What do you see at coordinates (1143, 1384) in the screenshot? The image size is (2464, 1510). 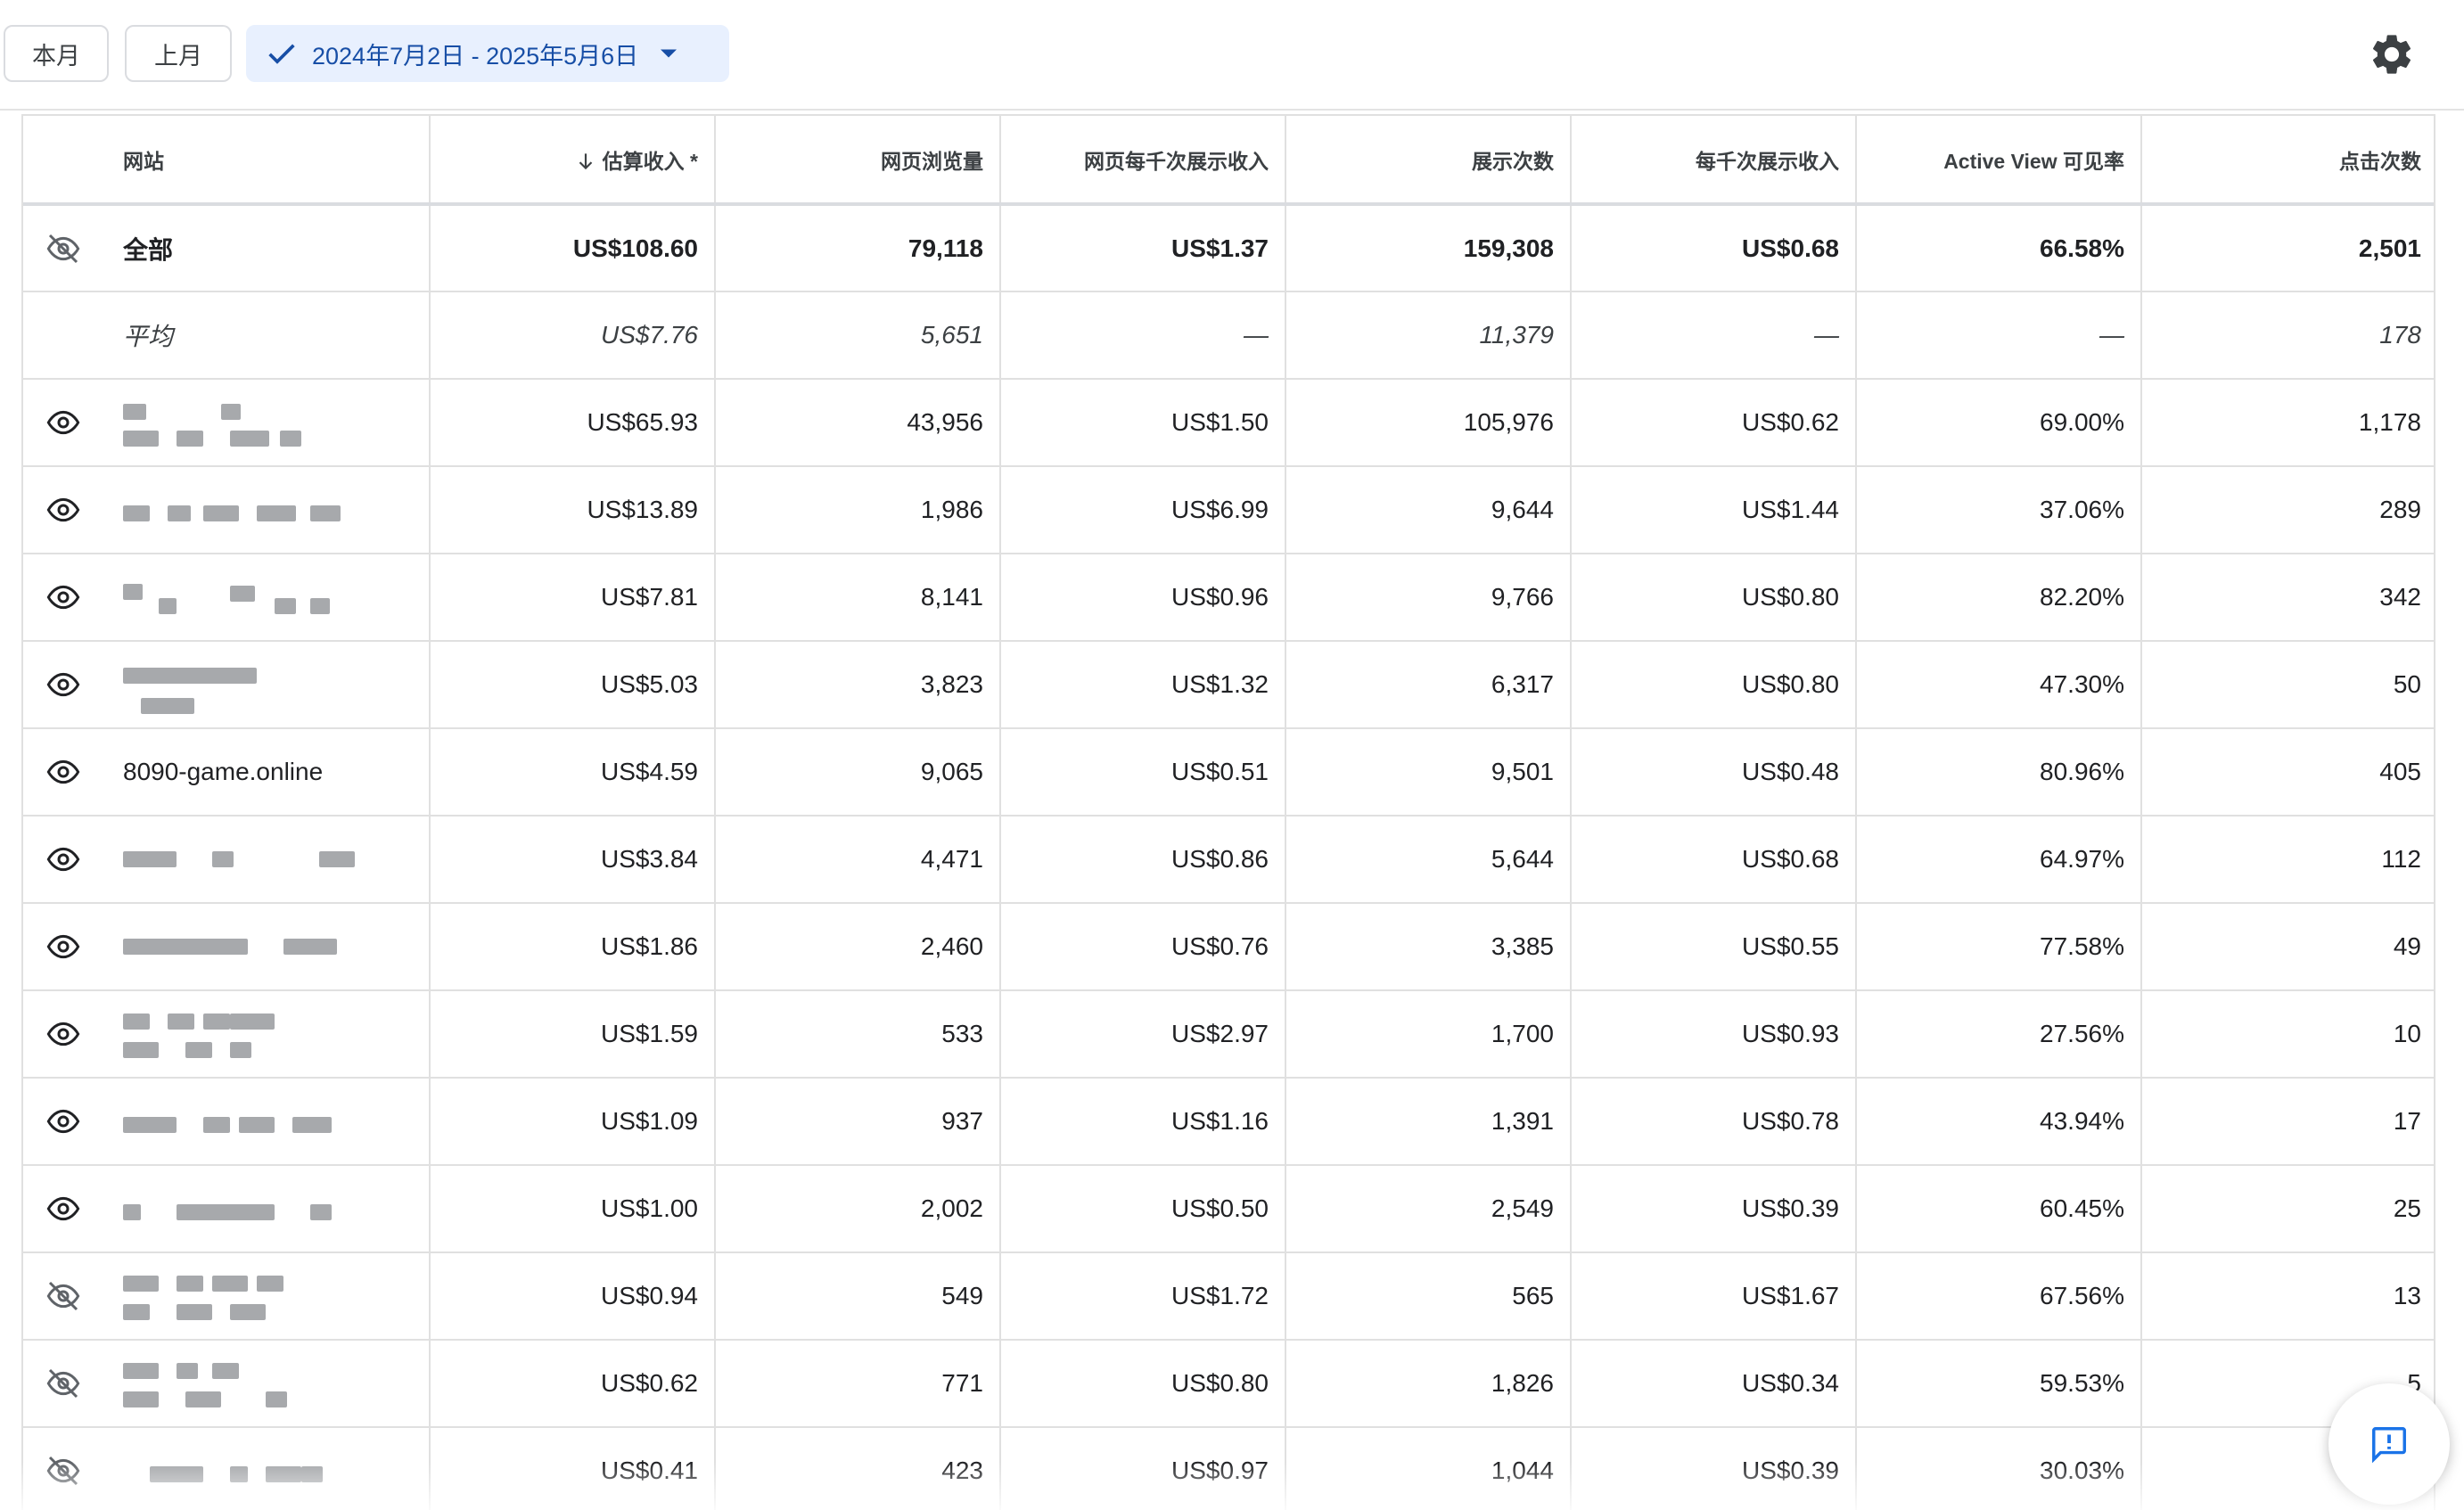 I see `cell-page-rpm: US$0.80` at bounding box center [1143, 1384].